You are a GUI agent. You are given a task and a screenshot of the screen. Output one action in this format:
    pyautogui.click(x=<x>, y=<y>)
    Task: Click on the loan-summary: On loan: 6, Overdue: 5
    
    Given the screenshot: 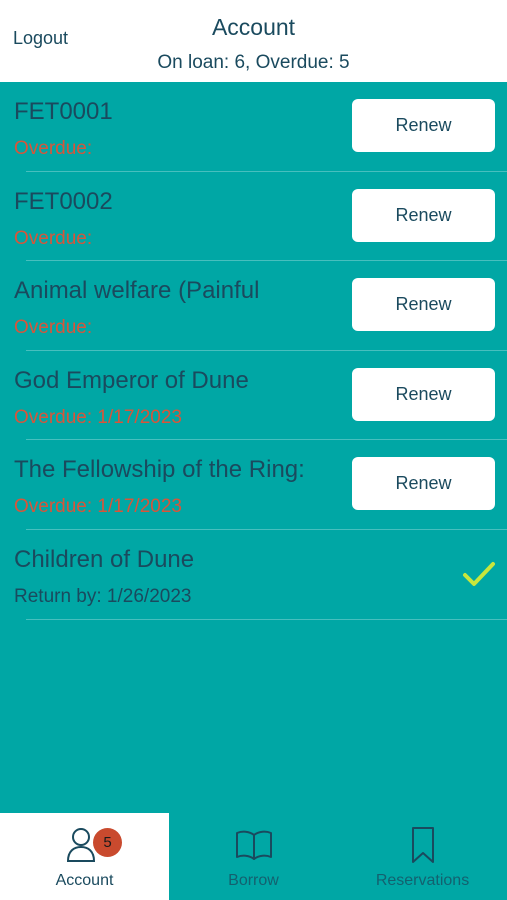 What is the action you would take?
    pyautogui.click(x=253, y=62)
    